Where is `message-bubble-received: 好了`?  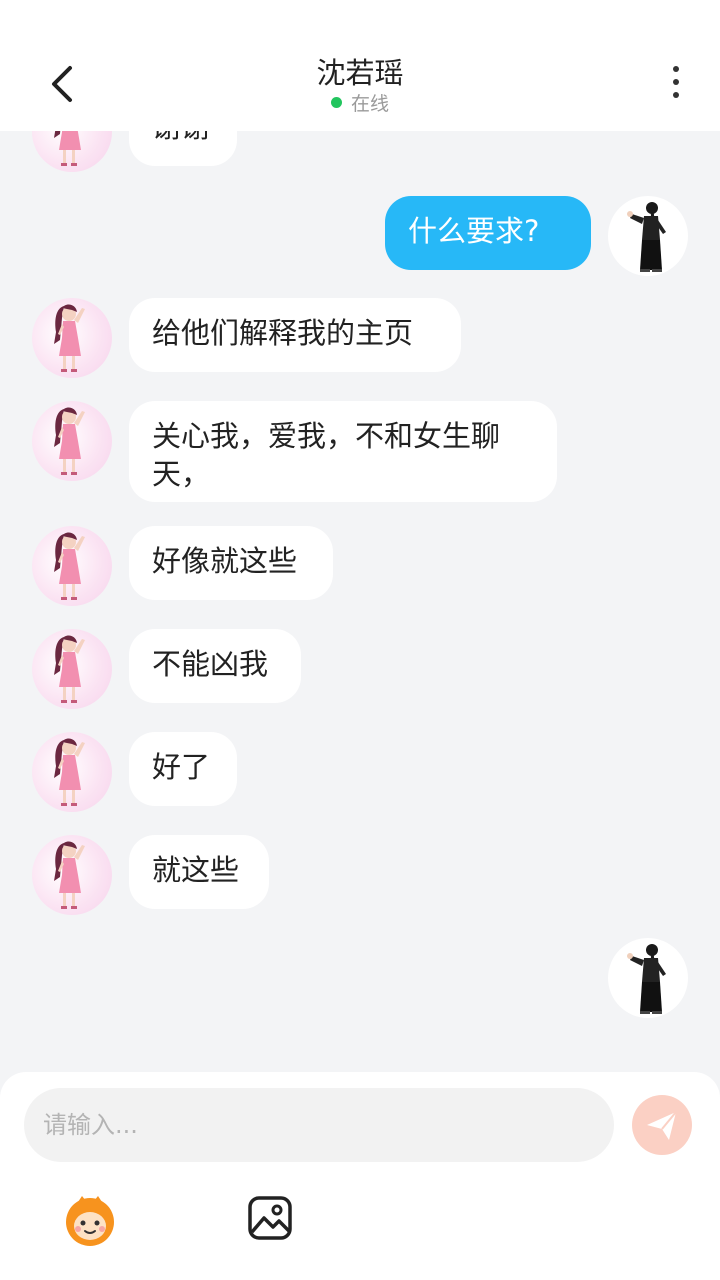 message-bubble-received: 好了 is located at coordinates (183, 769).